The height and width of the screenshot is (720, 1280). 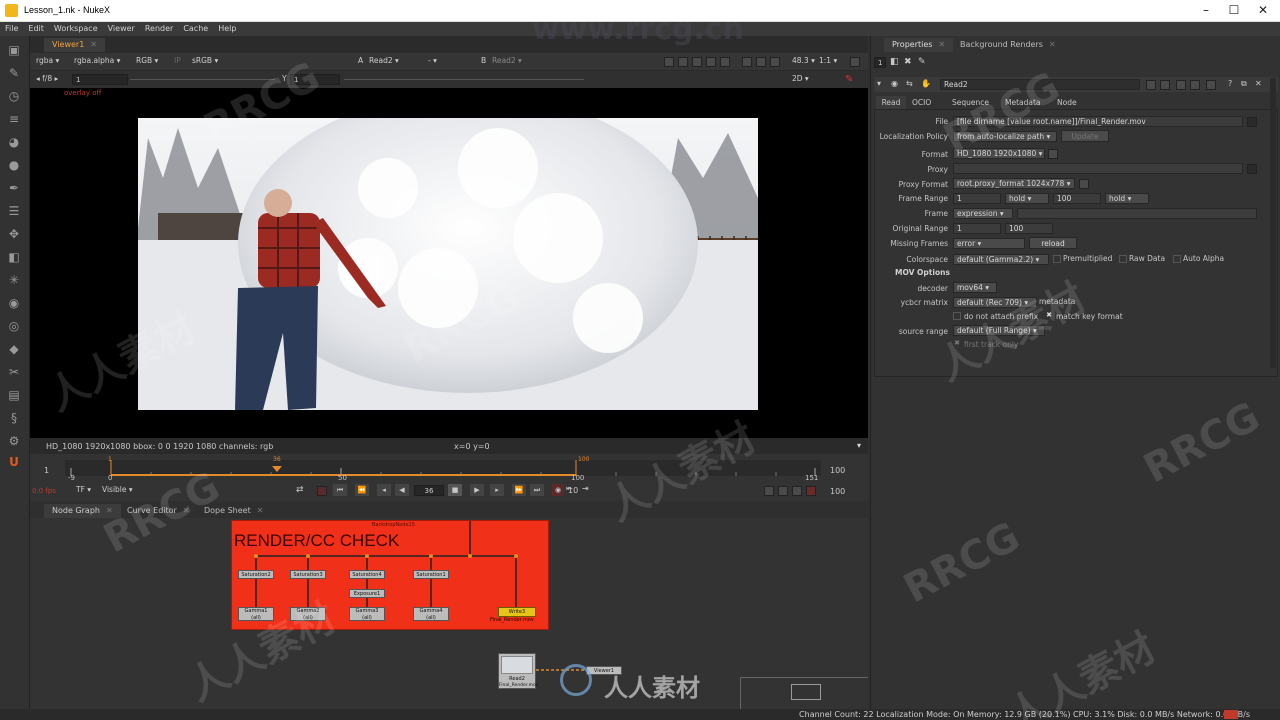 I want to click on close-window-button: ✕, so click(x=1263, y=10).